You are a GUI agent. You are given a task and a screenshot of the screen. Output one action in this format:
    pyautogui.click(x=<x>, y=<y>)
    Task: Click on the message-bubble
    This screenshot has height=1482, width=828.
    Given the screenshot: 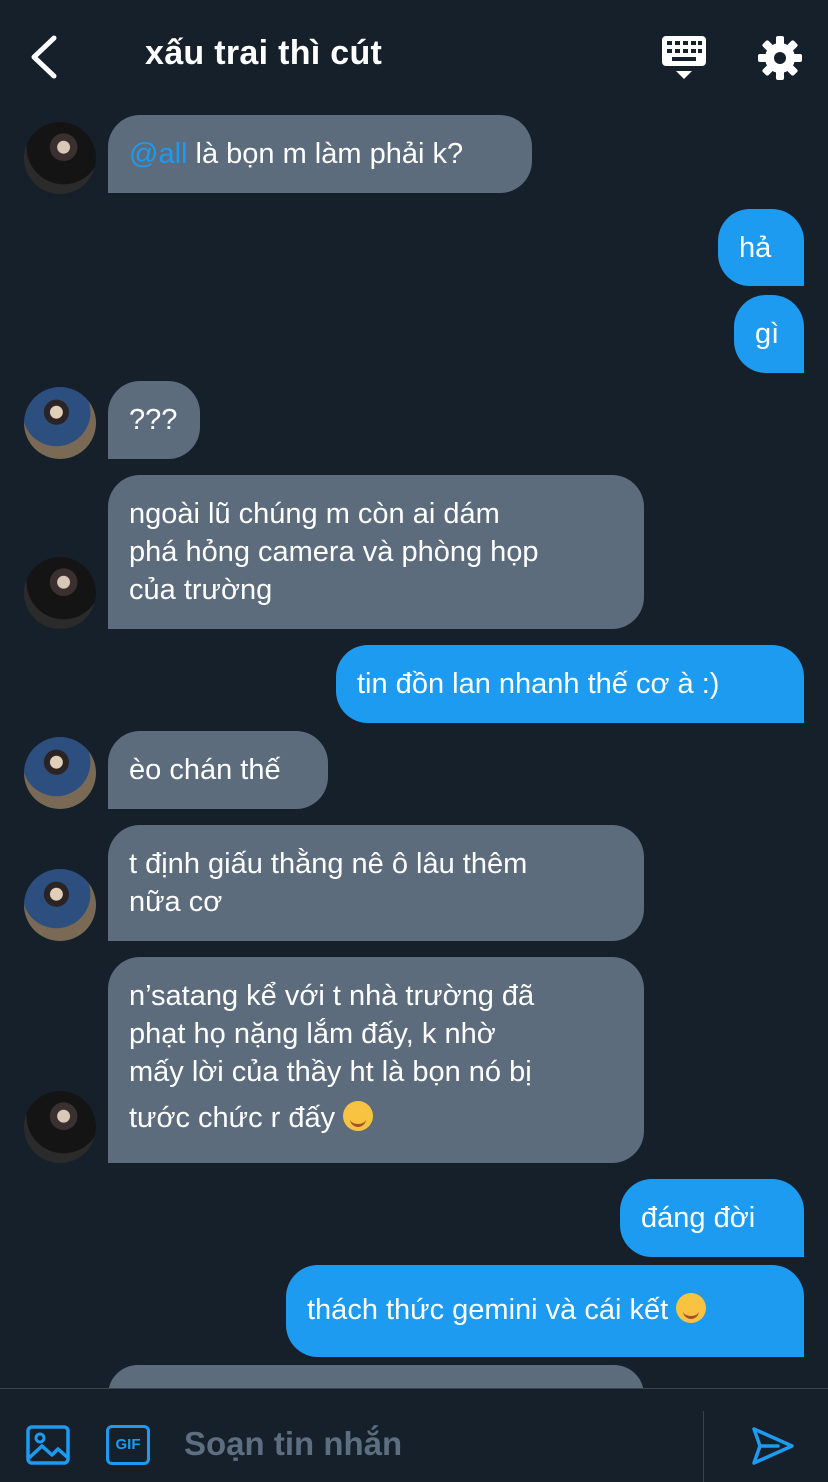 What is the action you would take?
    pyautogui.click(x=376, y=1376)
    